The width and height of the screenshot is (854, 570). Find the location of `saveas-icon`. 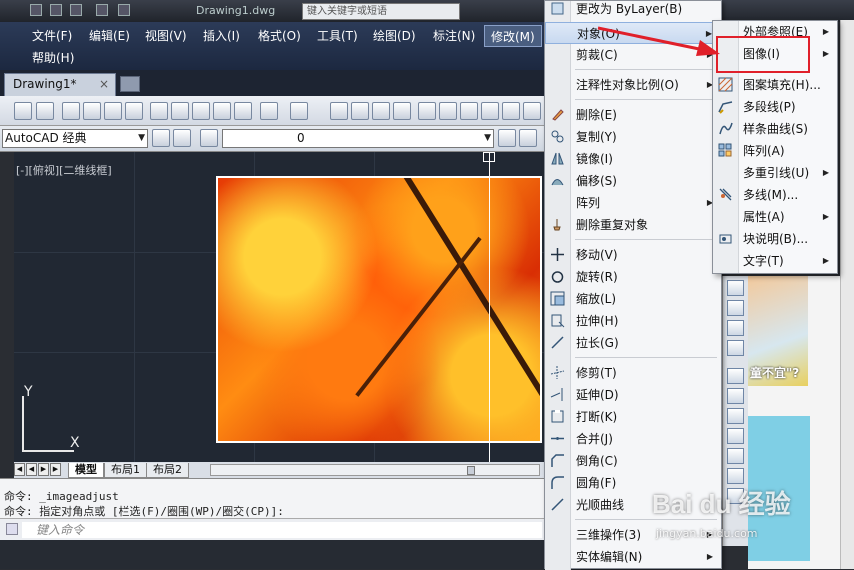

saveas-icon is located at coordinates (102, 10).